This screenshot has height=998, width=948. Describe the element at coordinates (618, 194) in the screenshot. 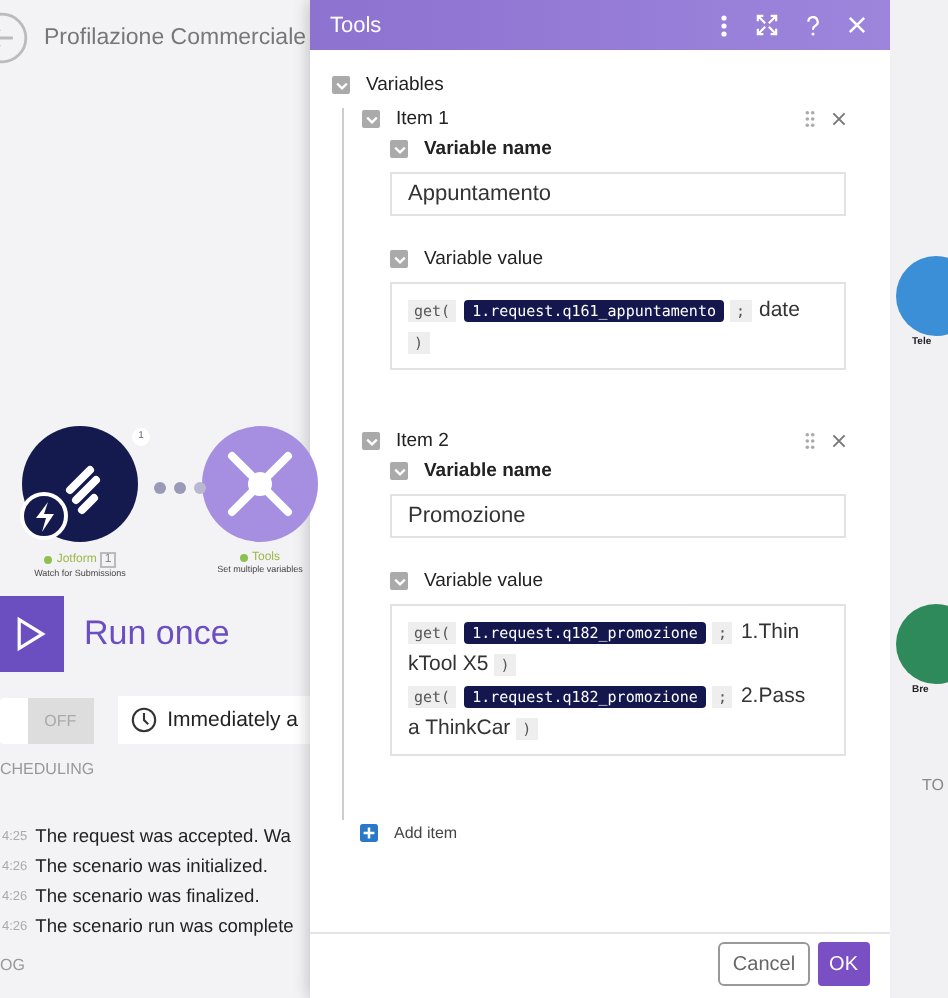

I see `variable-name-field: Appuntamento` at that location.